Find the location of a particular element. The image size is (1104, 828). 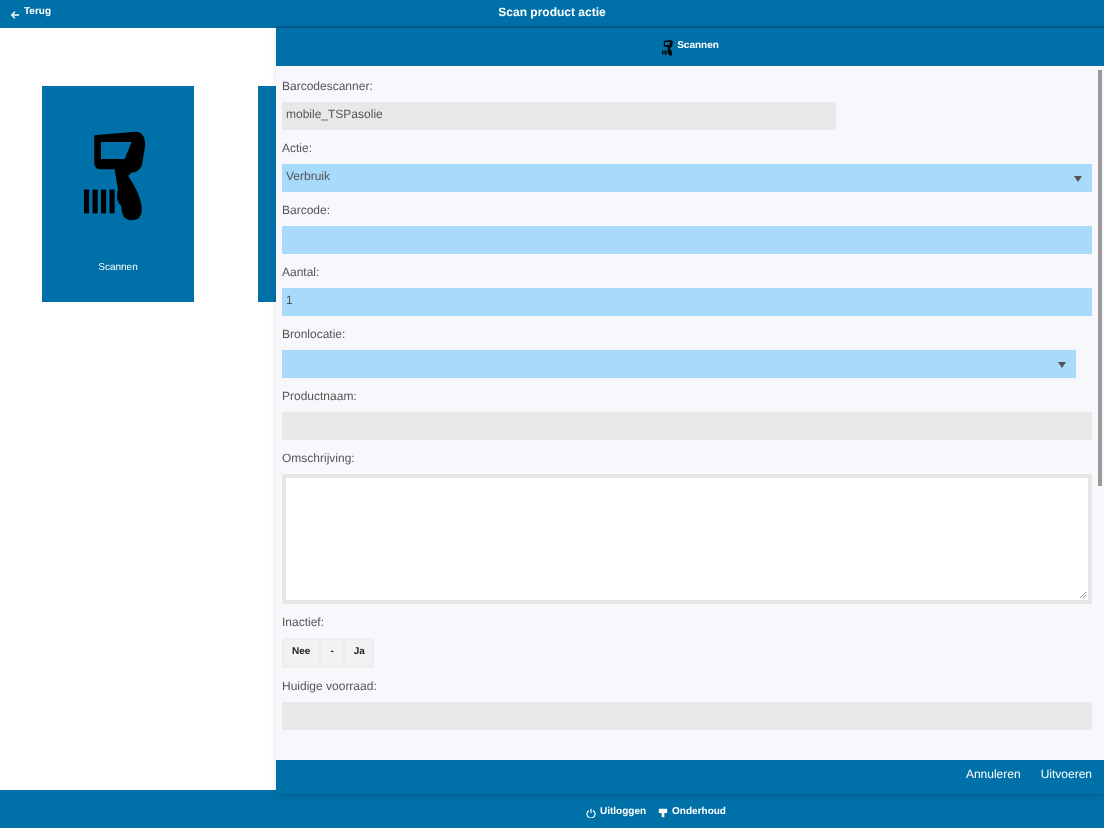

select-field is located at coordinates (679, 364).